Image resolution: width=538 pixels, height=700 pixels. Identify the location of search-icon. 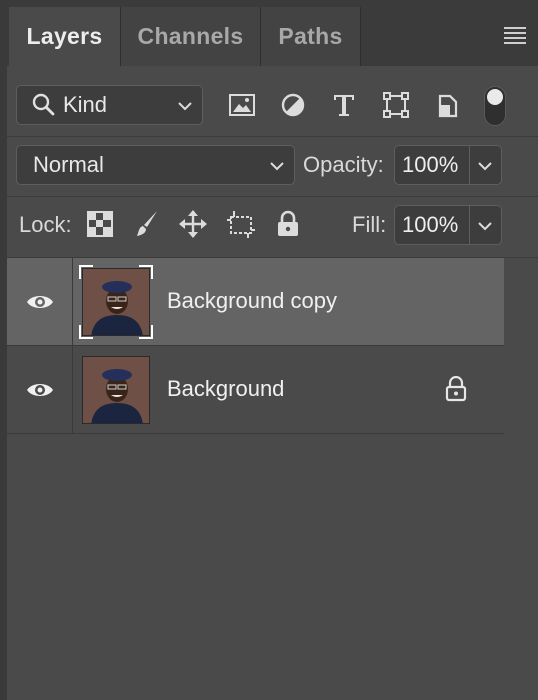
(43, 104).